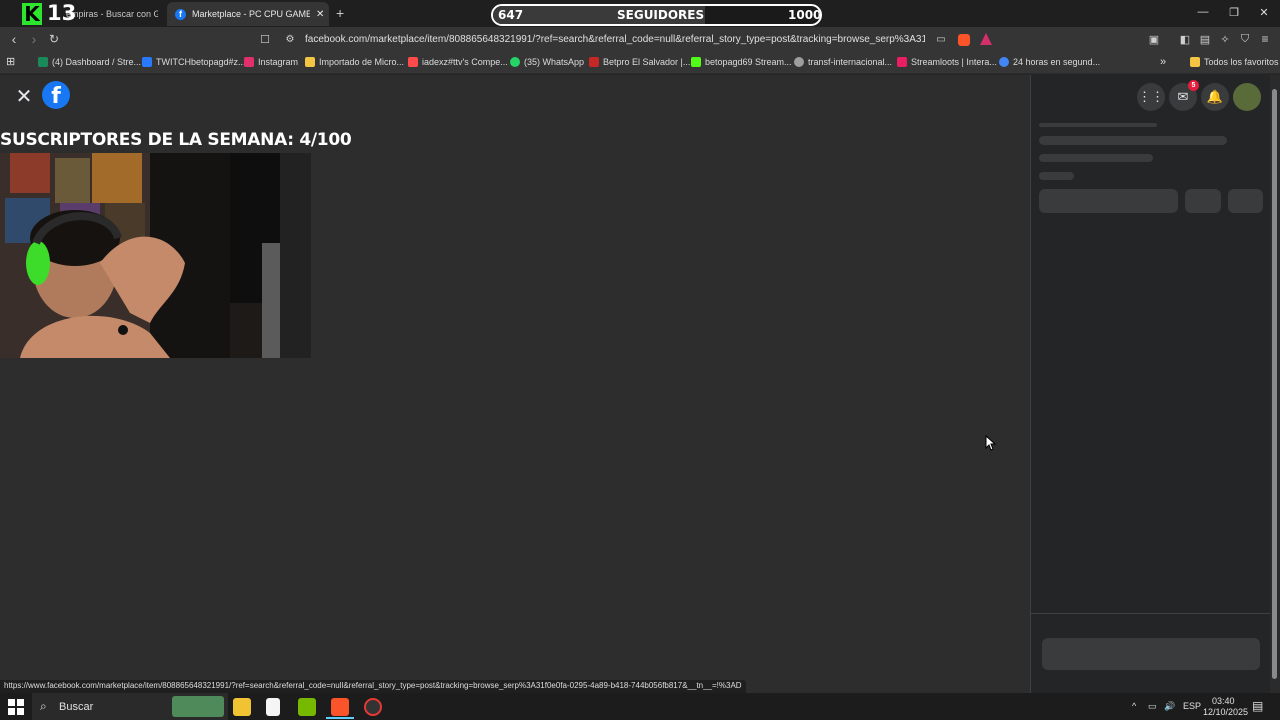  I want to click on bookmark-item: Instagram, so click(271, 62).